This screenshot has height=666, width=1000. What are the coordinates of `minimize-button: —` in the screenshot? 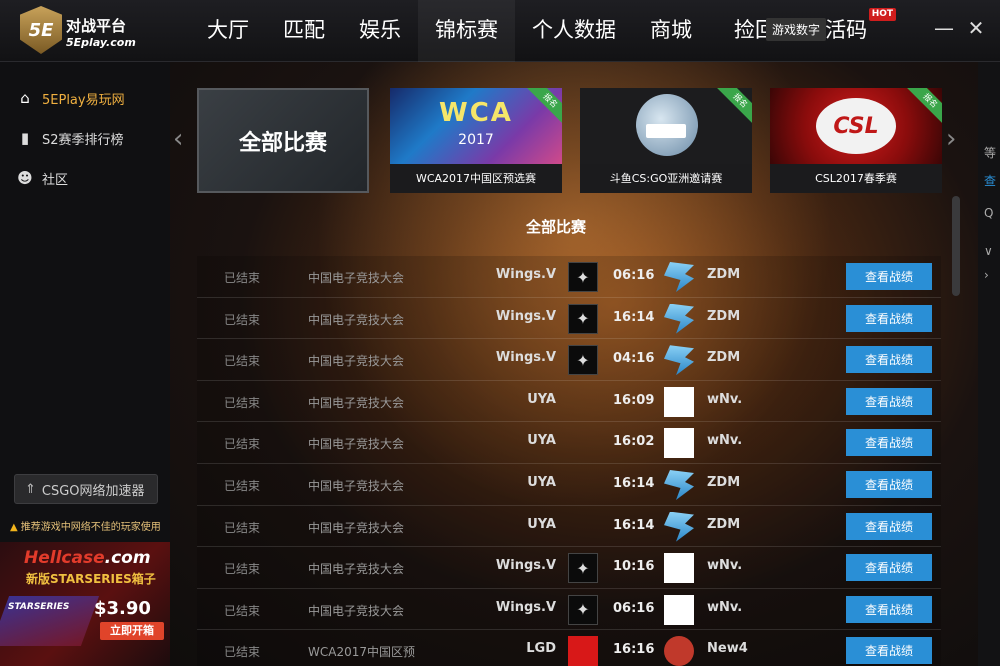 It's located at (944, 28).